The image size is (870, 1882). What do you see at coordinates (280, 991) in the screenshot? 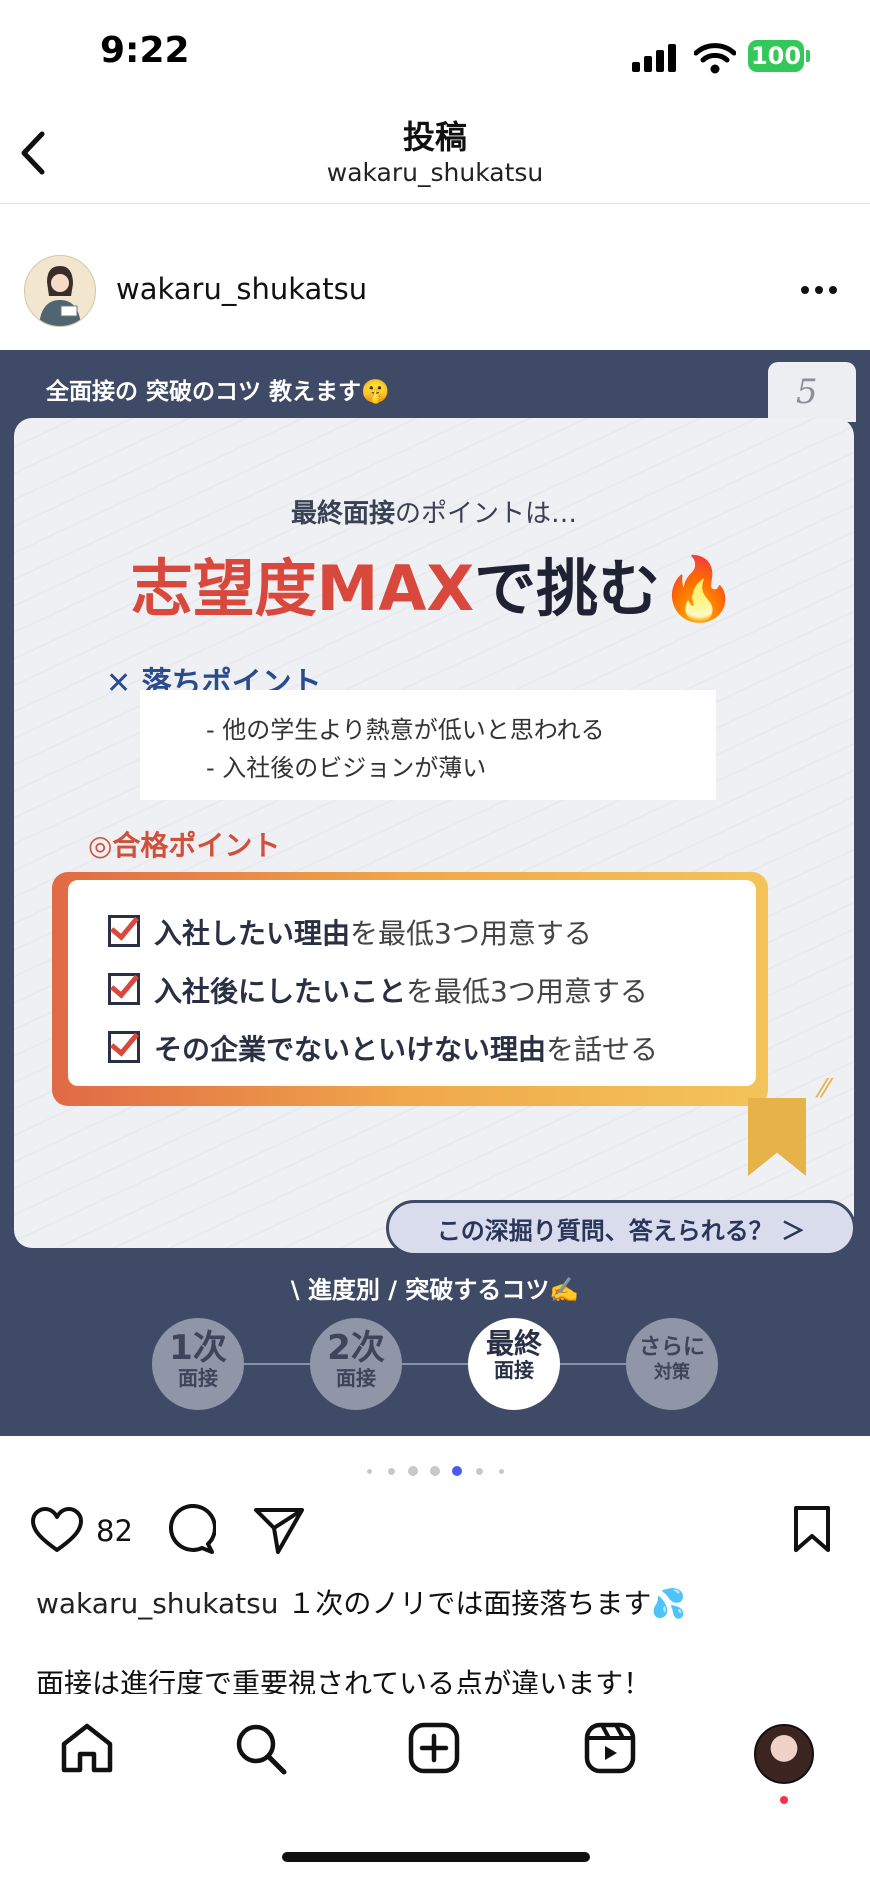
I see `pass-item-bold: 入社後にしたいこと` at bounding box center [280, 991].